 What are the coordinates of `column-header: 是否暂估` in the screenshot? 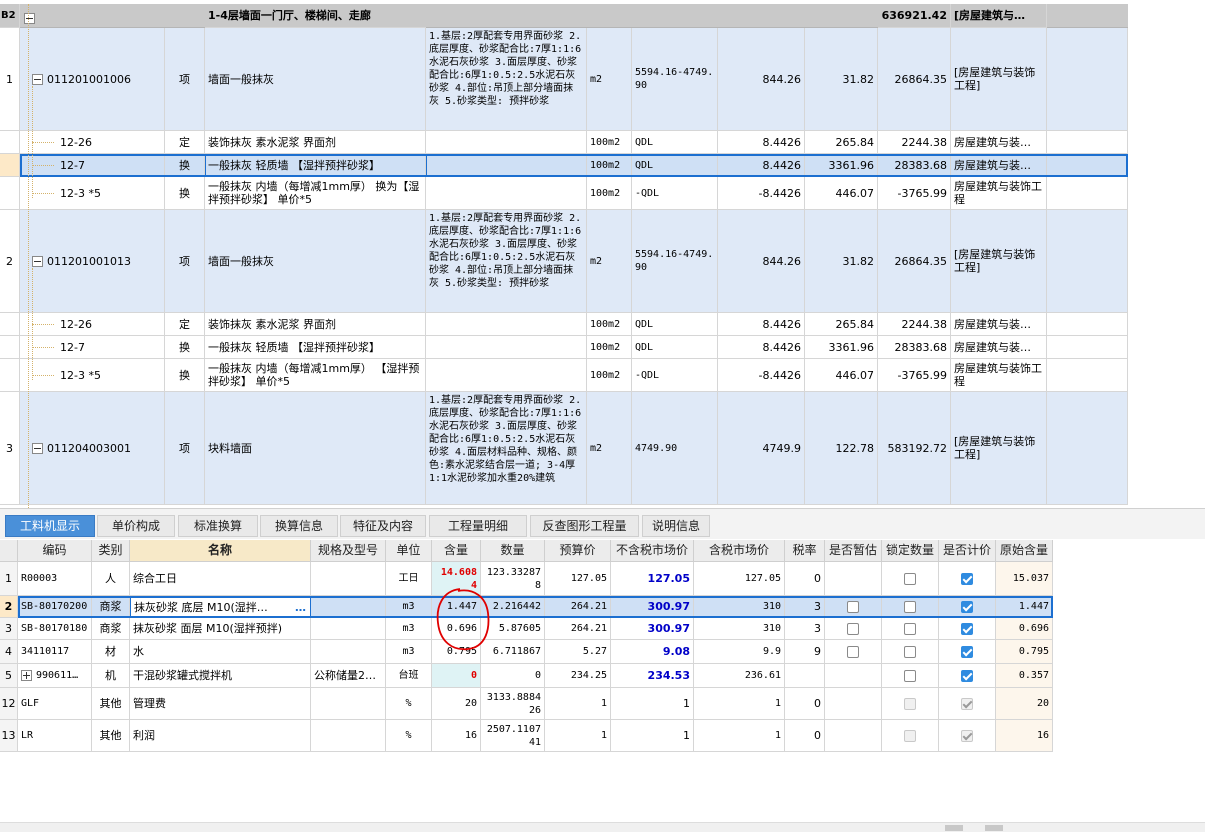 It's located at (853, 551).